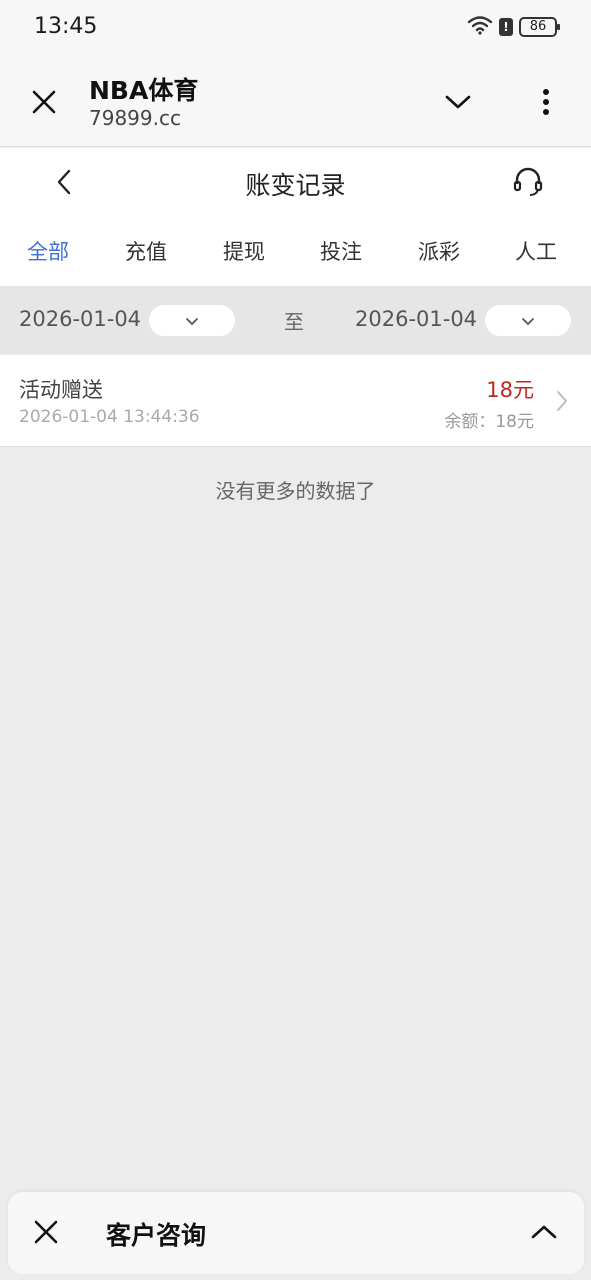 The image size is (591, 1280). Describe the element at coordinates (295, 185) in the screenshot. I see `page-title: 账变记录` at that location.